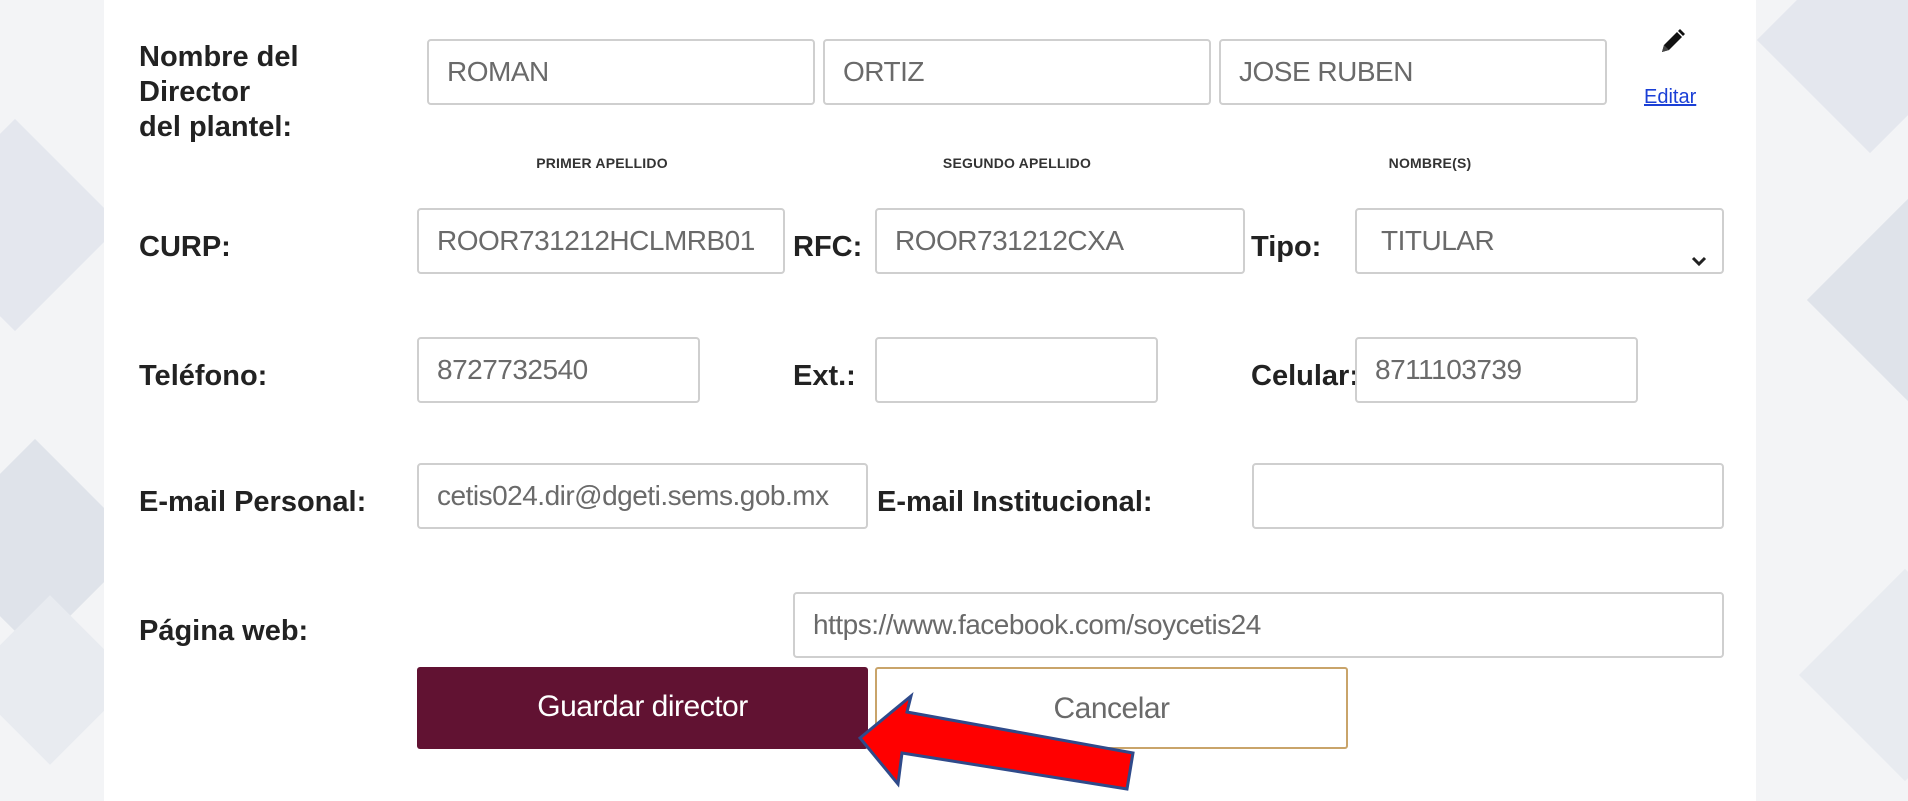  What do you see at coordinates (1305, 376) in the screenshot?
I see `celular-label: Celular:` at bounding box center [1305, 376].